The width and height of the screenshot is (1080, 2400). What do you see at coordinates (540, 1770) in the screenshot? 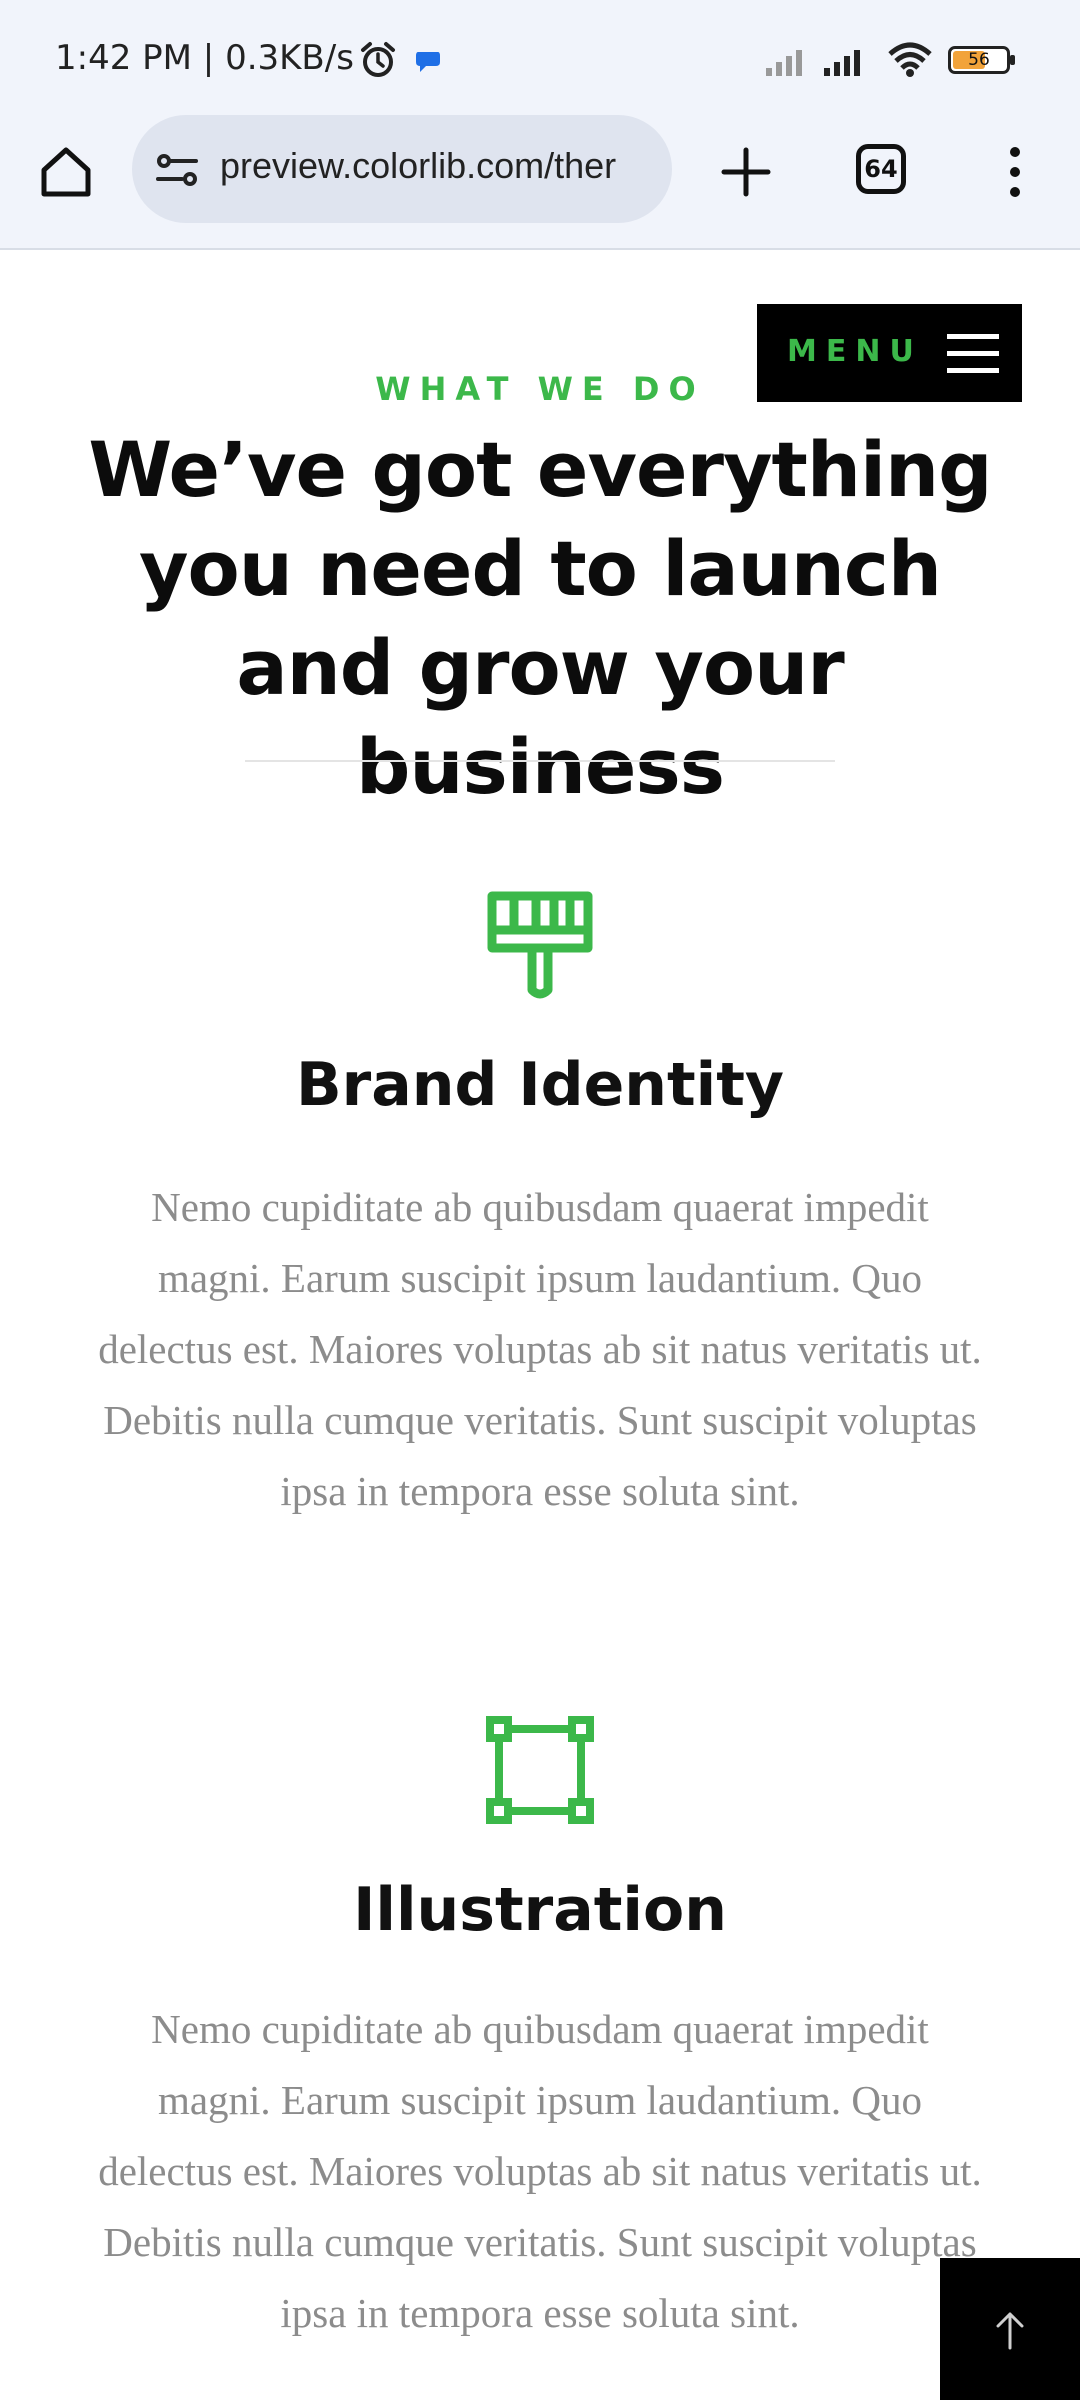
I see `vector-square-icon` at bounding box center [540, 1770].